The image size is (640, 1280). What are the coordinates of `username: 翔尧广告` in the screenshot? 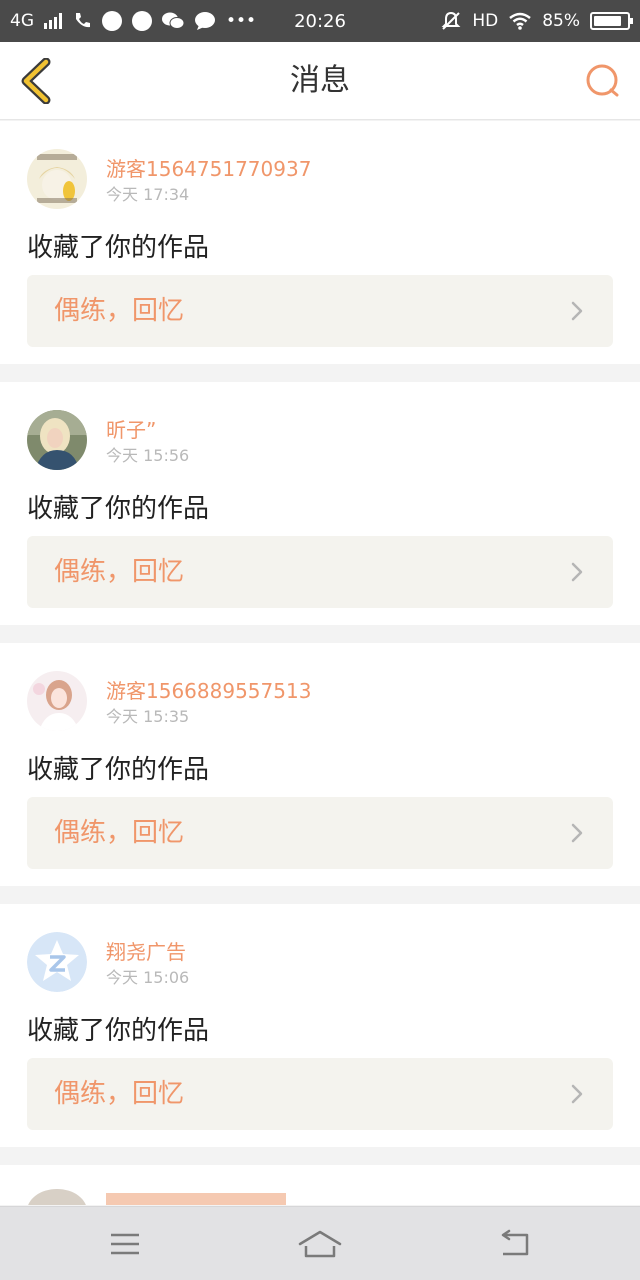 It's located at (146, 950).